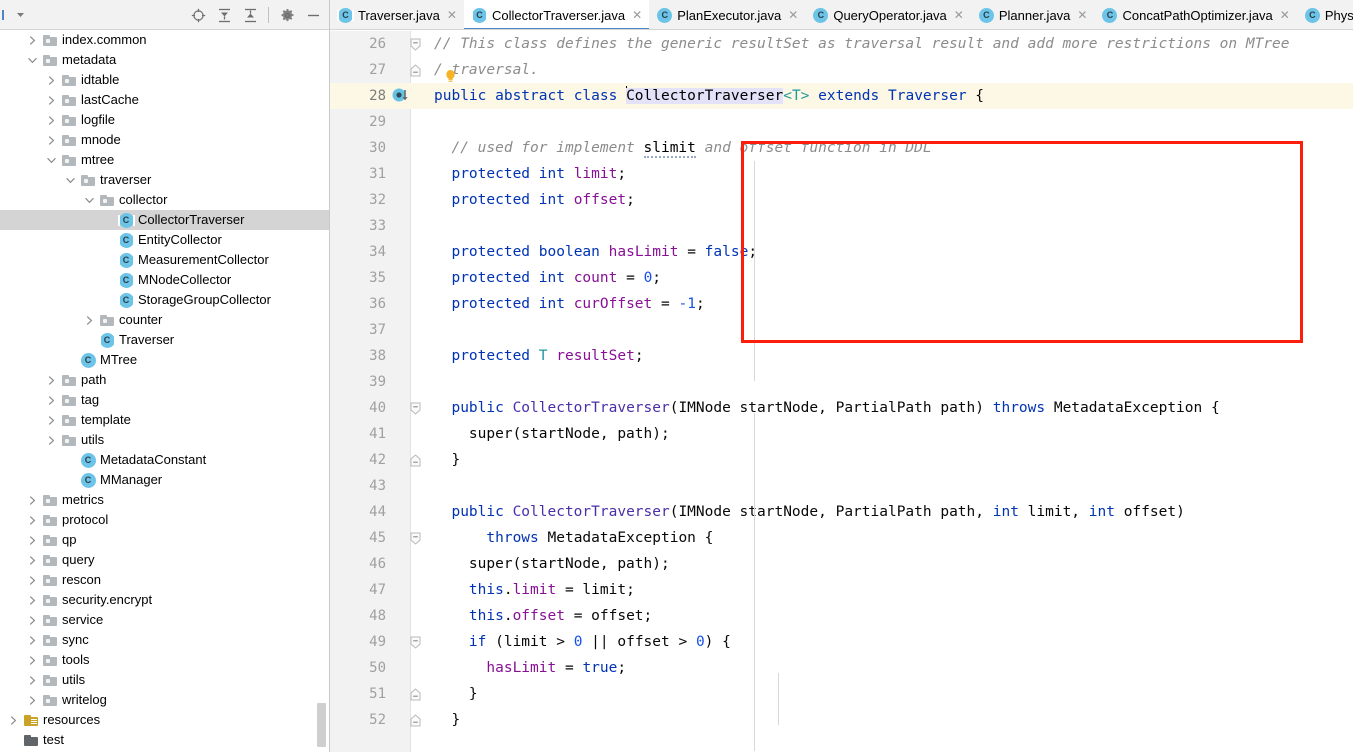 Image resolution: width=1353 pixels, height=752 pixels. I want to click on code-line-49: 49 if (limit > 0 || offset > 0) {, so click(841, 642).